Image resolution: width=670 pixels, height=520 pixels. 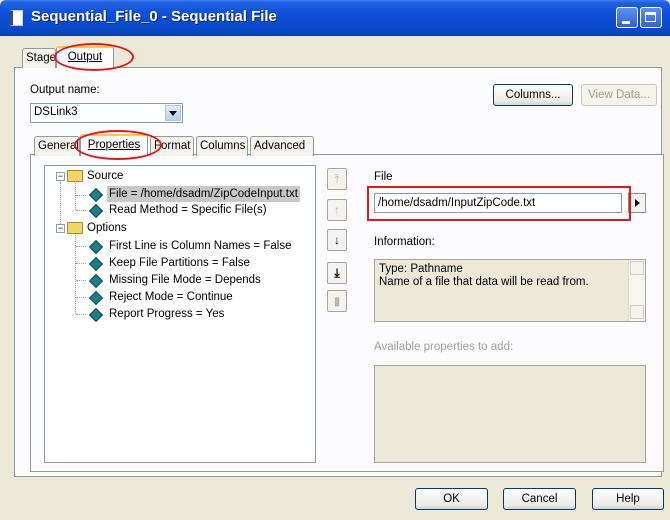 I want to click on available-properties-label: Available properties to add:, so click(x=444, y=347).